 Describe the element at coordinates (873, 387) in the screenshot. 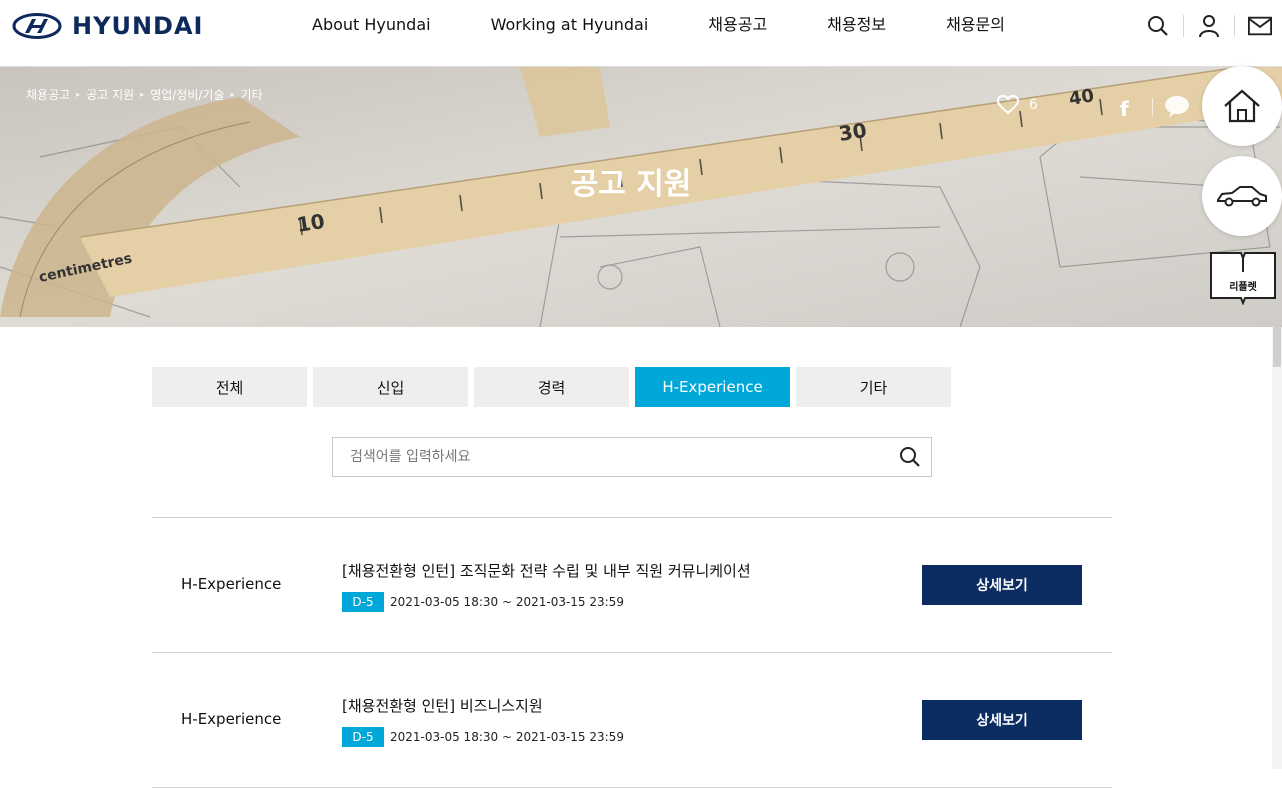

I see `tab-etc: 기타` at that location.